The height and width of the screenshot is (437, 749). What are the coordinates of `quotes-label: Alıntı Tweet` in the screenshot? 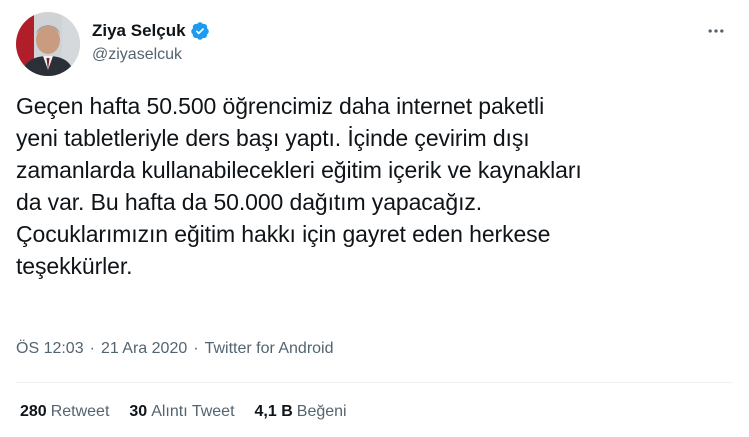 It's located at (193, 411).